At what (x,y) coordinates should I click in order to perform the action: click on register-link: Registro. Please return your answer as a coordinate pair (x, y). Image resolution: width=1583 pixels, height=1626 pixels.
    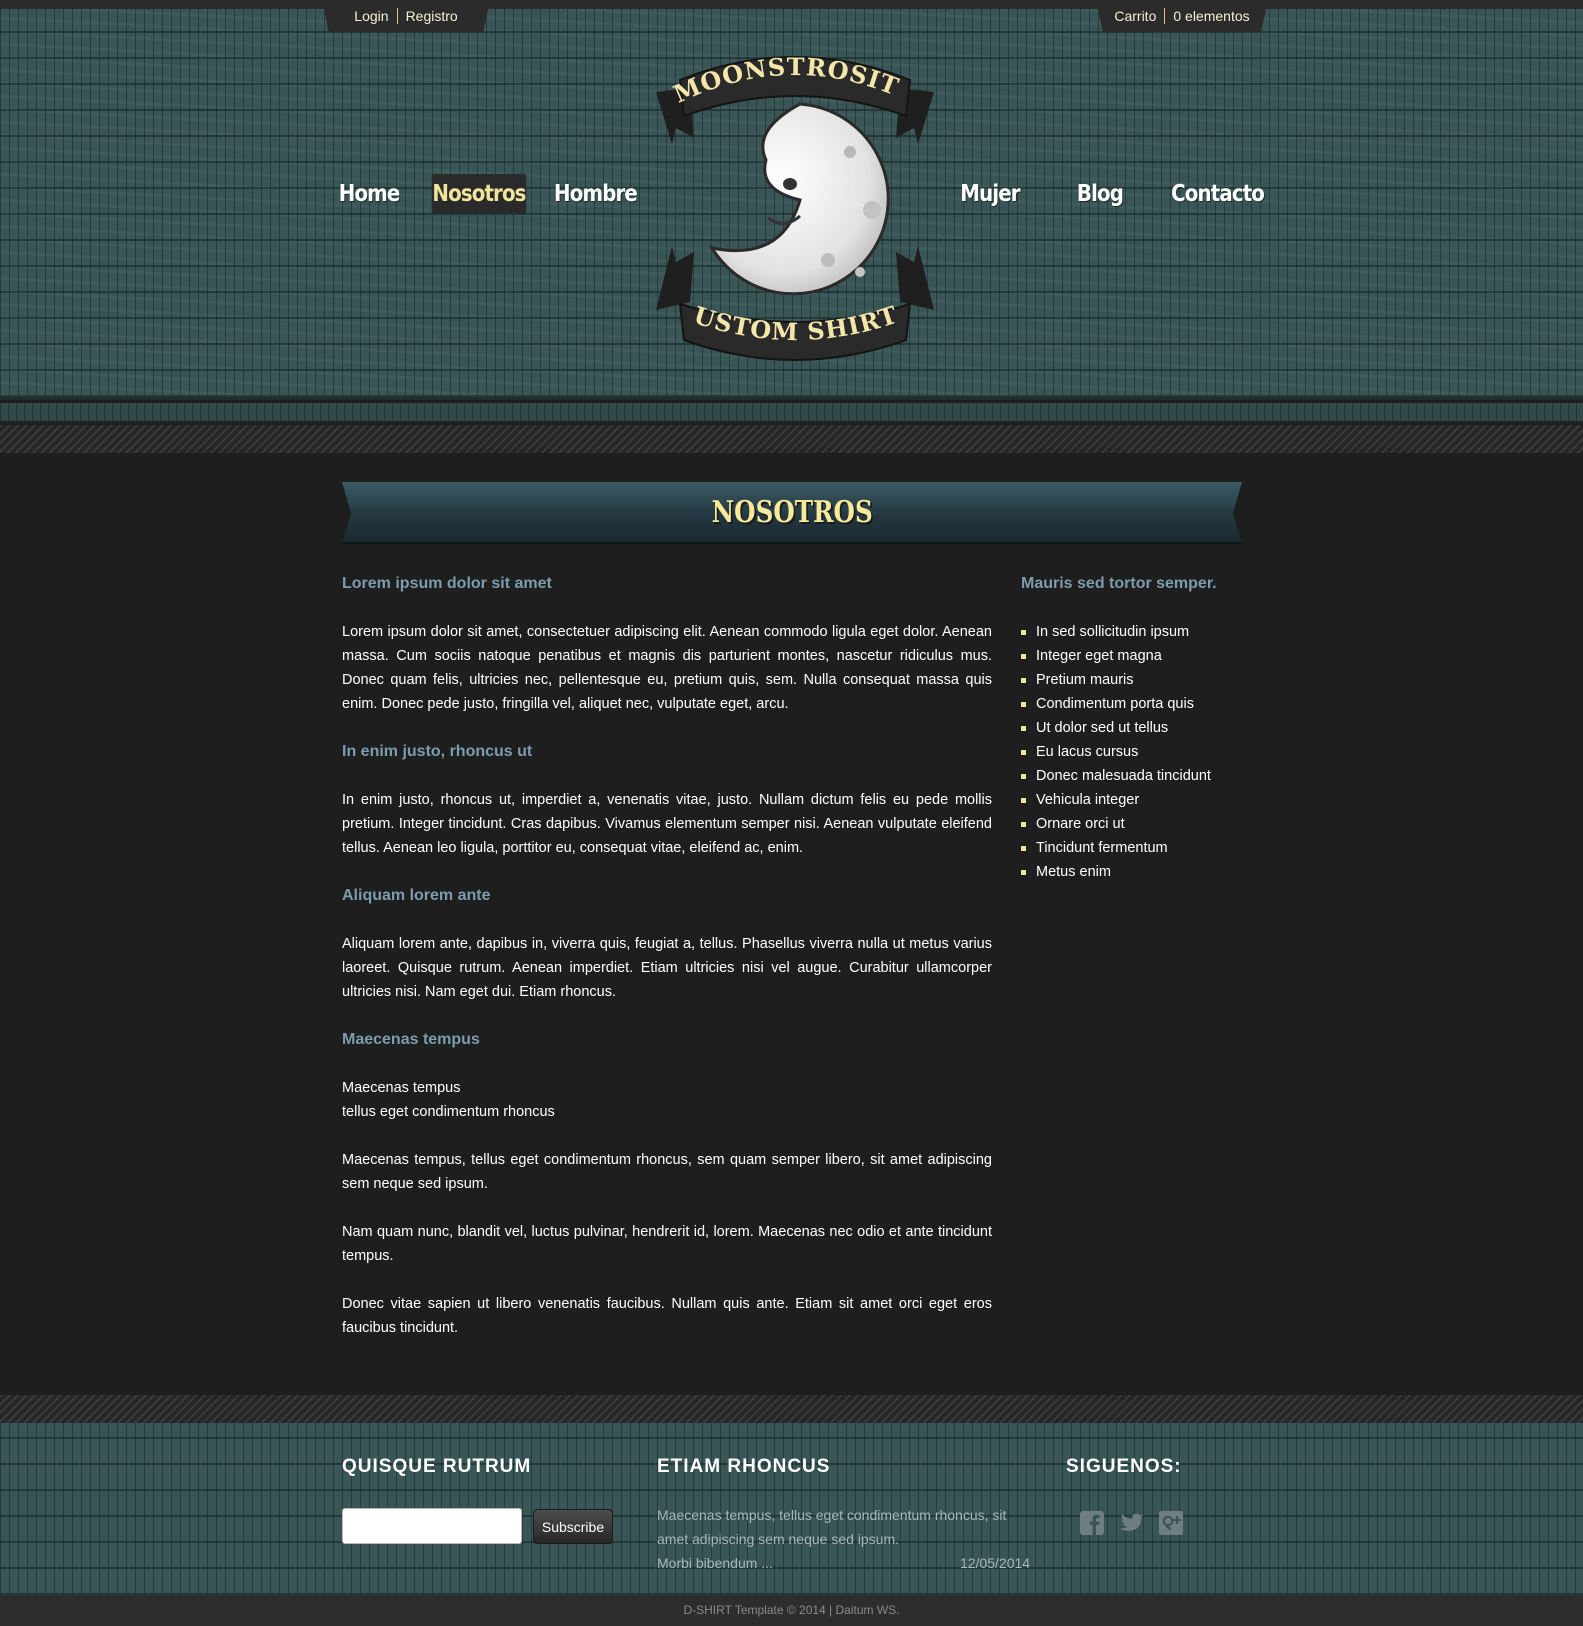
    Looking at the image, I should click on (432, 16).